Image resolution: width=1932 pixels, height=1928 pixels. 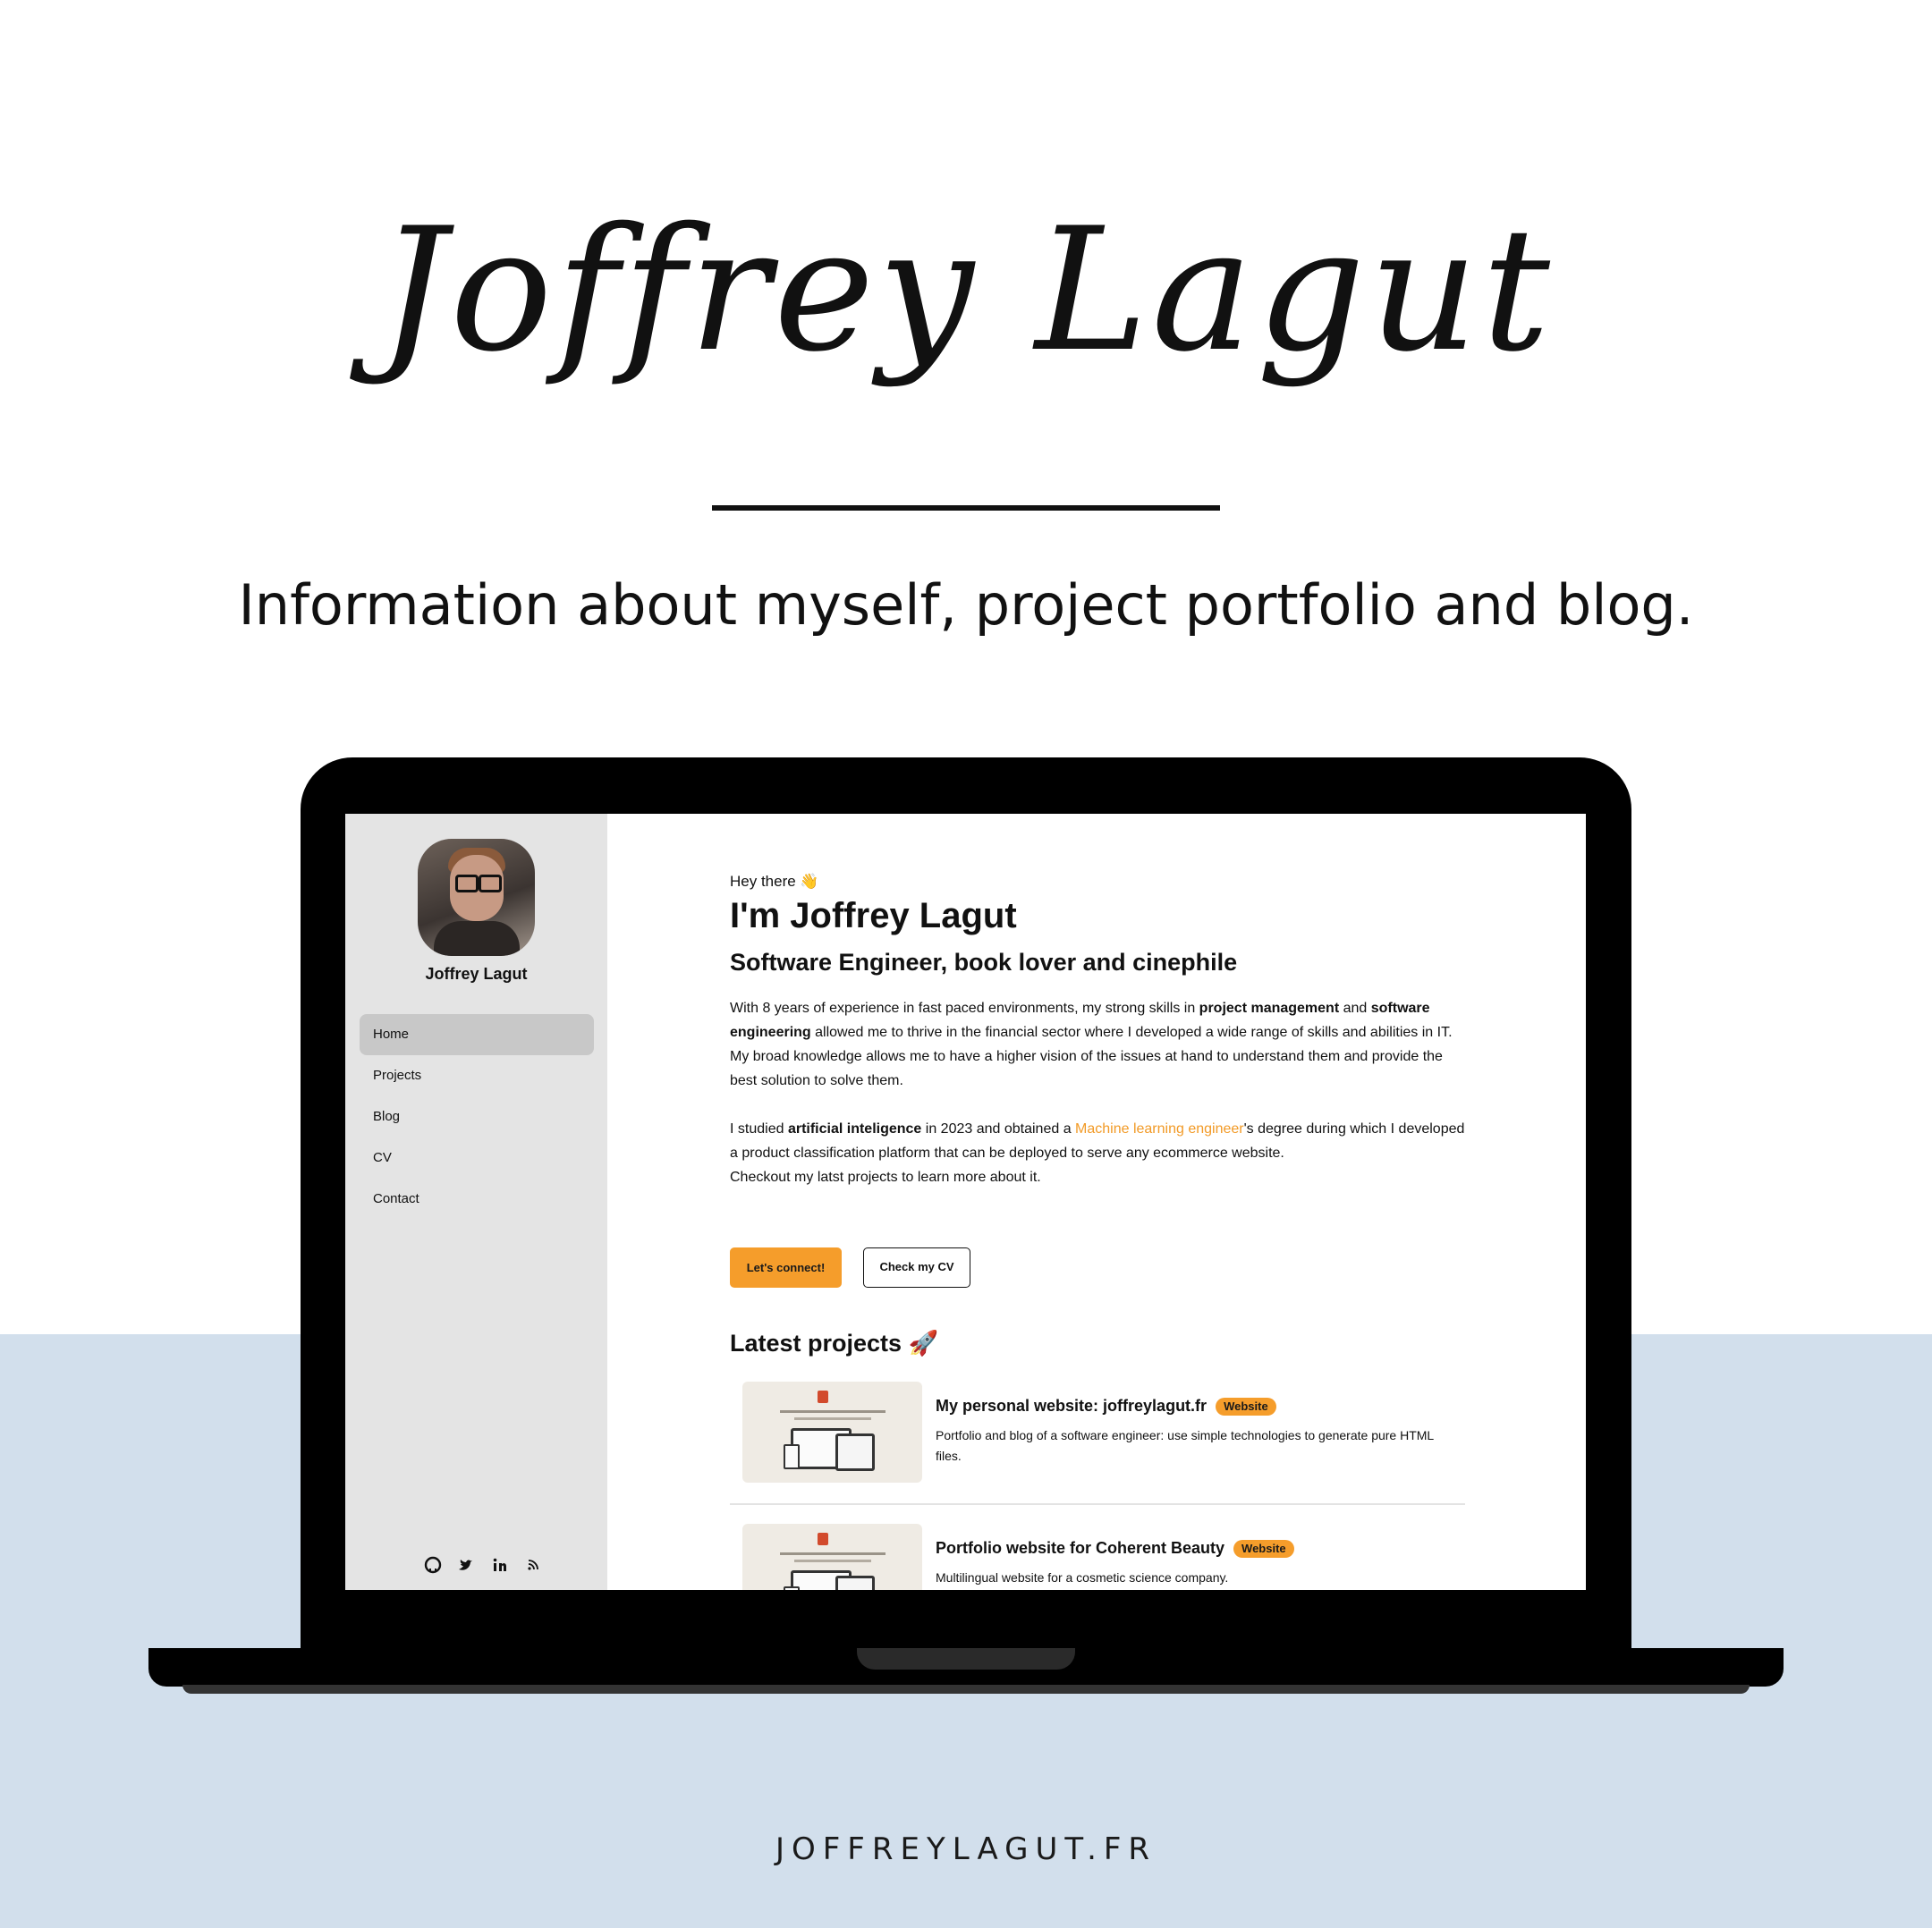 What do you see at coordinates (433, 1565) in the screenshot?
I see `github-icon` at bounding box center [433, 1565].